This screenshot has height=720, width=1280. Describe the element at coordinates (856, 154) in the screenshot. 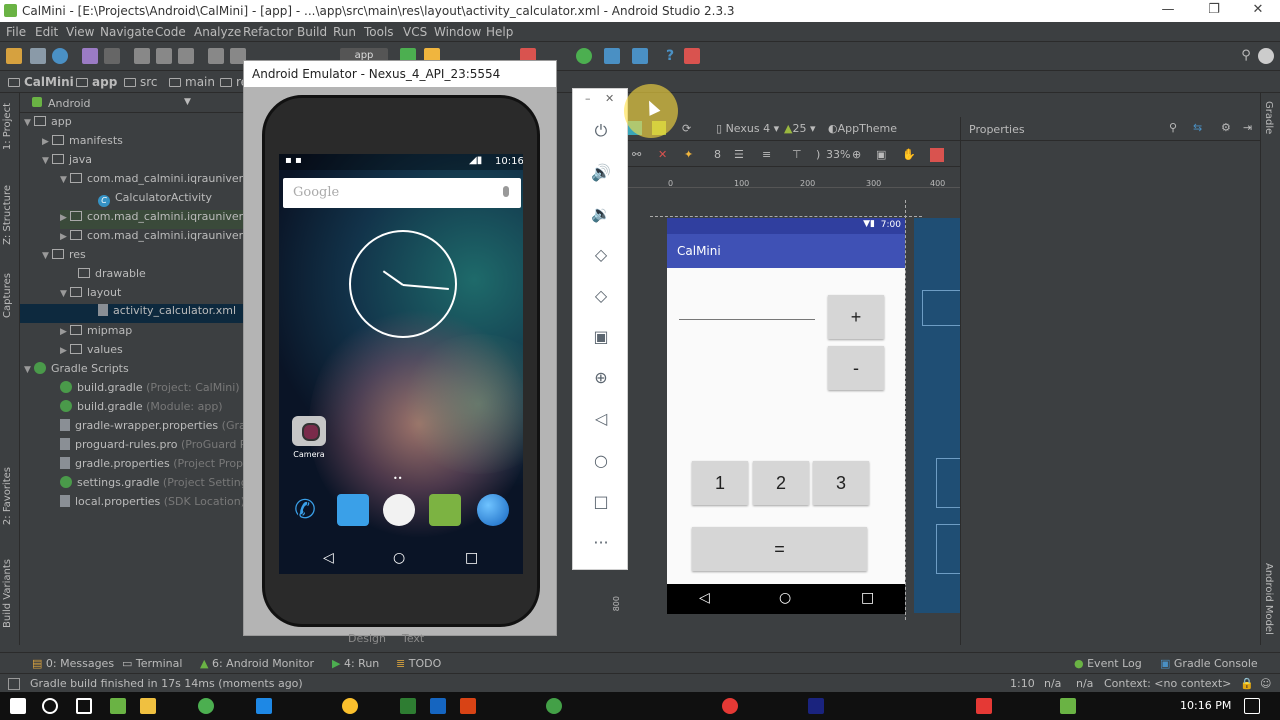

I see `zoom-in-icon: ⊕` at that location.